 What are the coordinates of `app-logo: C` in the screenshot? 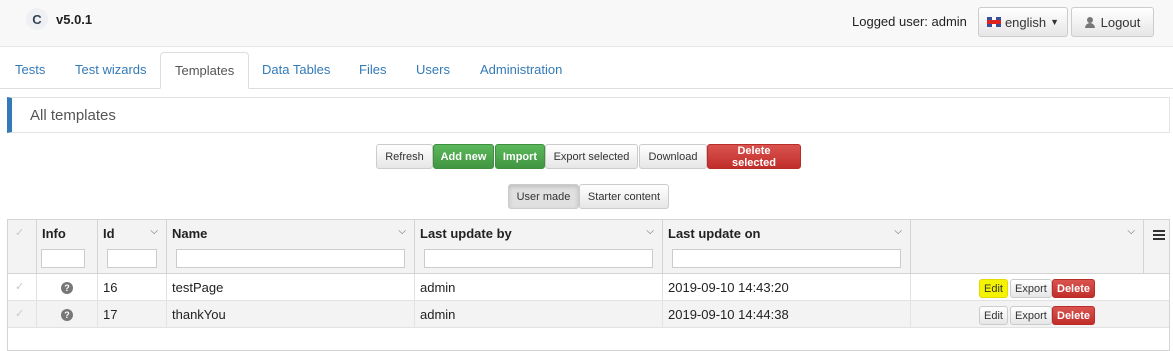 It's located at (37, 19).